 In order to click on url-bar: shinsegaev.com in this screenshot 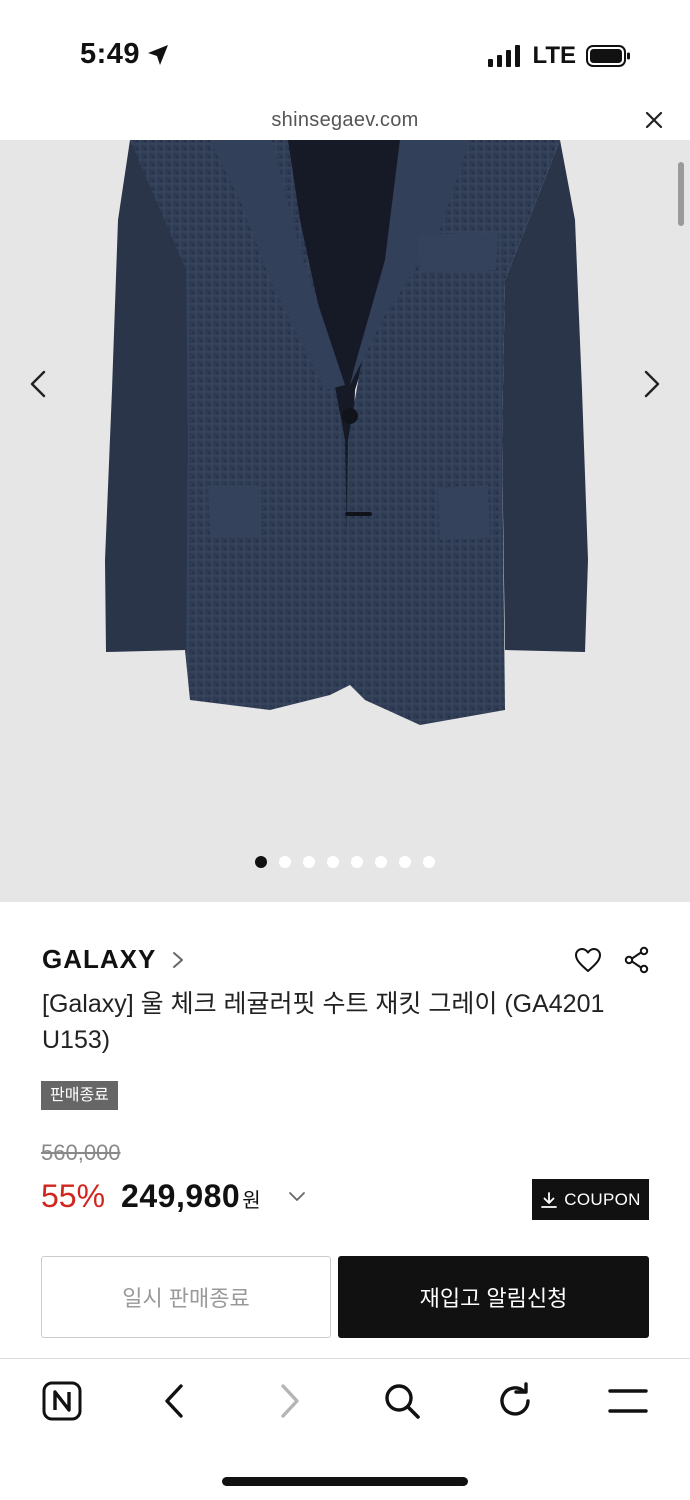, I will do `click(345, 120)`.